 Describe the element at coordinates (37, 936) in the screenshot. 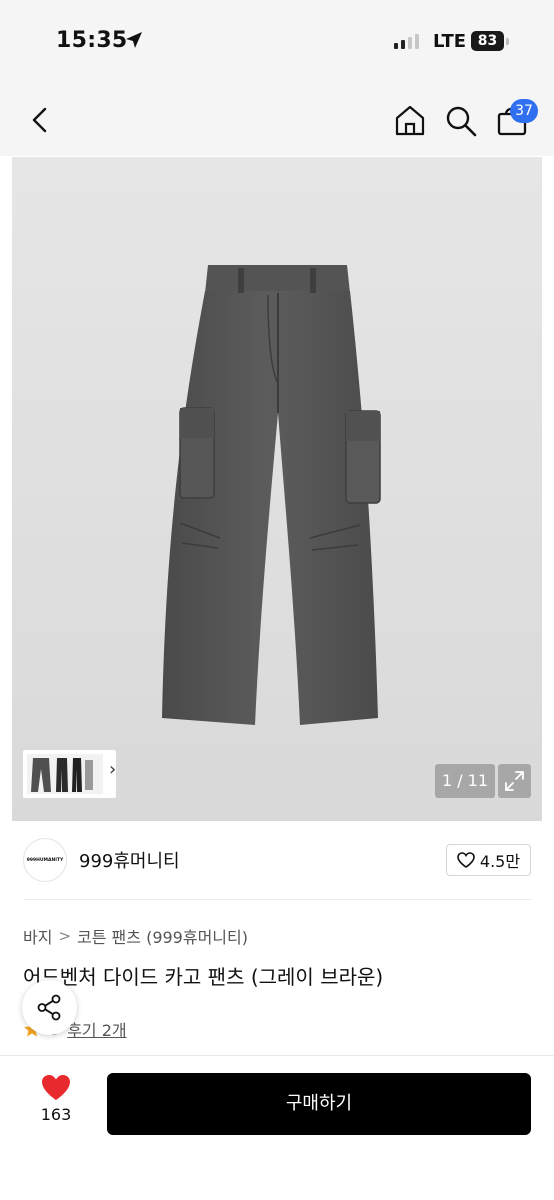

I see `breadcrumb-item-pants: 바지` at that location.